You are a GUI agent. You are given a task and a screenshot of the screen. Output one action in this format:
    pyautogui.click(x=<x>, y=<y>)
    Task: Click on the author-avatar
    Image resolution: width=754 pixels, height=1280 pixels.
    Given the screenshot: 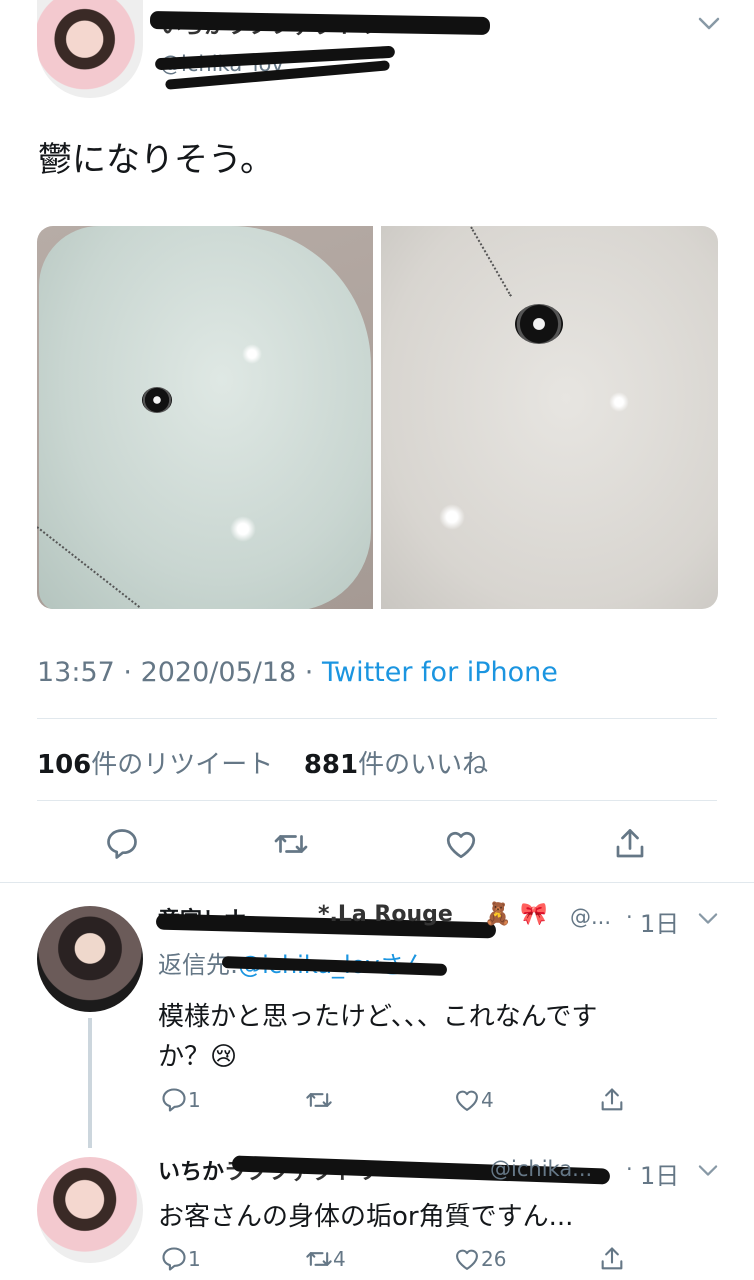 What is the action you would take?
    pyautogui.click(x=90, y=49)
    